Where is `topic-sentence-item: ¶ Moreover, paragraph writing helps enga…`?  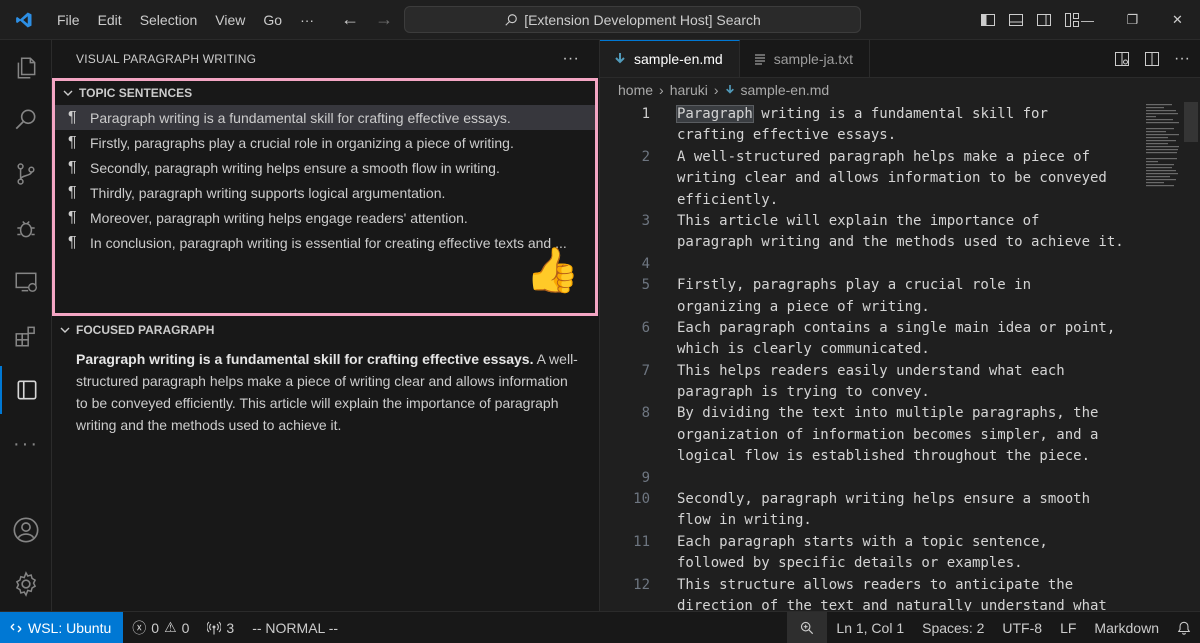
topic-sentence-item: ¶ Moreover, paragraph writing helps enga… is located at coordinates (325, 217).